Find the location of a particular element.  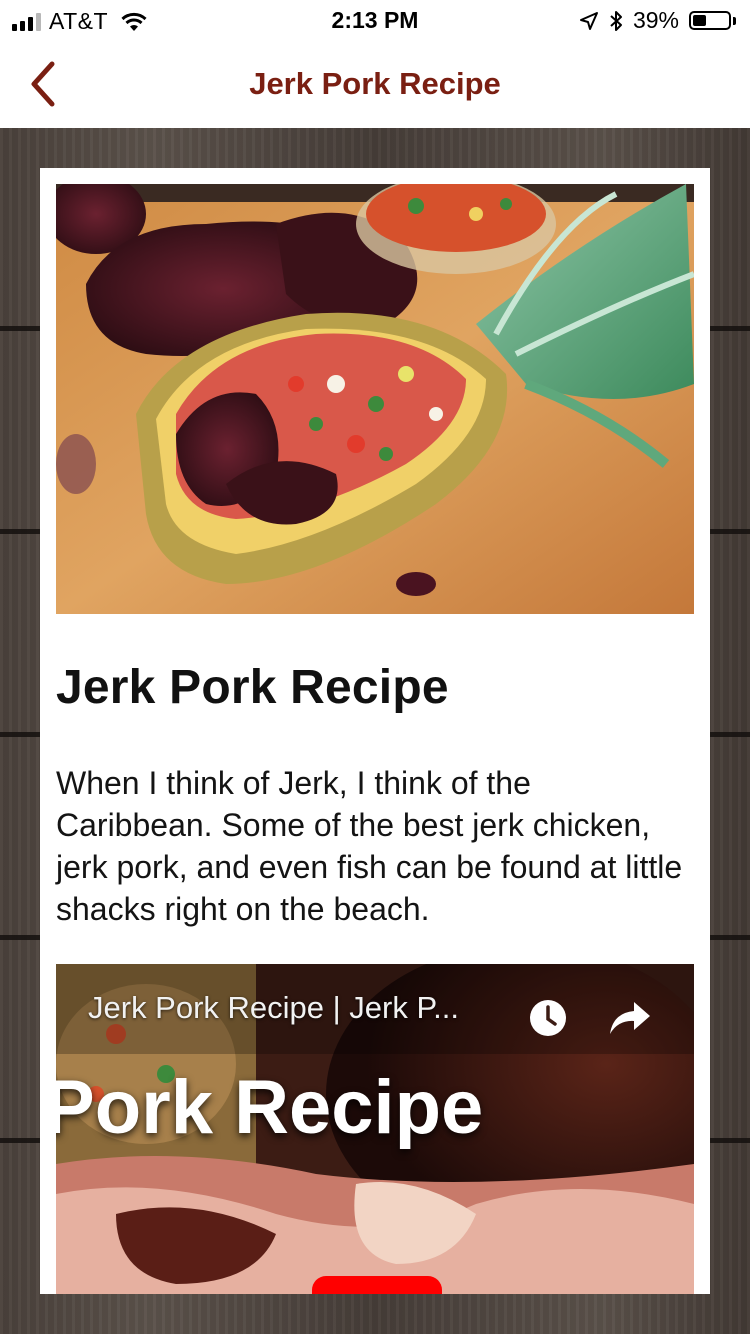

location-arrow-icon is located at coordinates (588, 20).